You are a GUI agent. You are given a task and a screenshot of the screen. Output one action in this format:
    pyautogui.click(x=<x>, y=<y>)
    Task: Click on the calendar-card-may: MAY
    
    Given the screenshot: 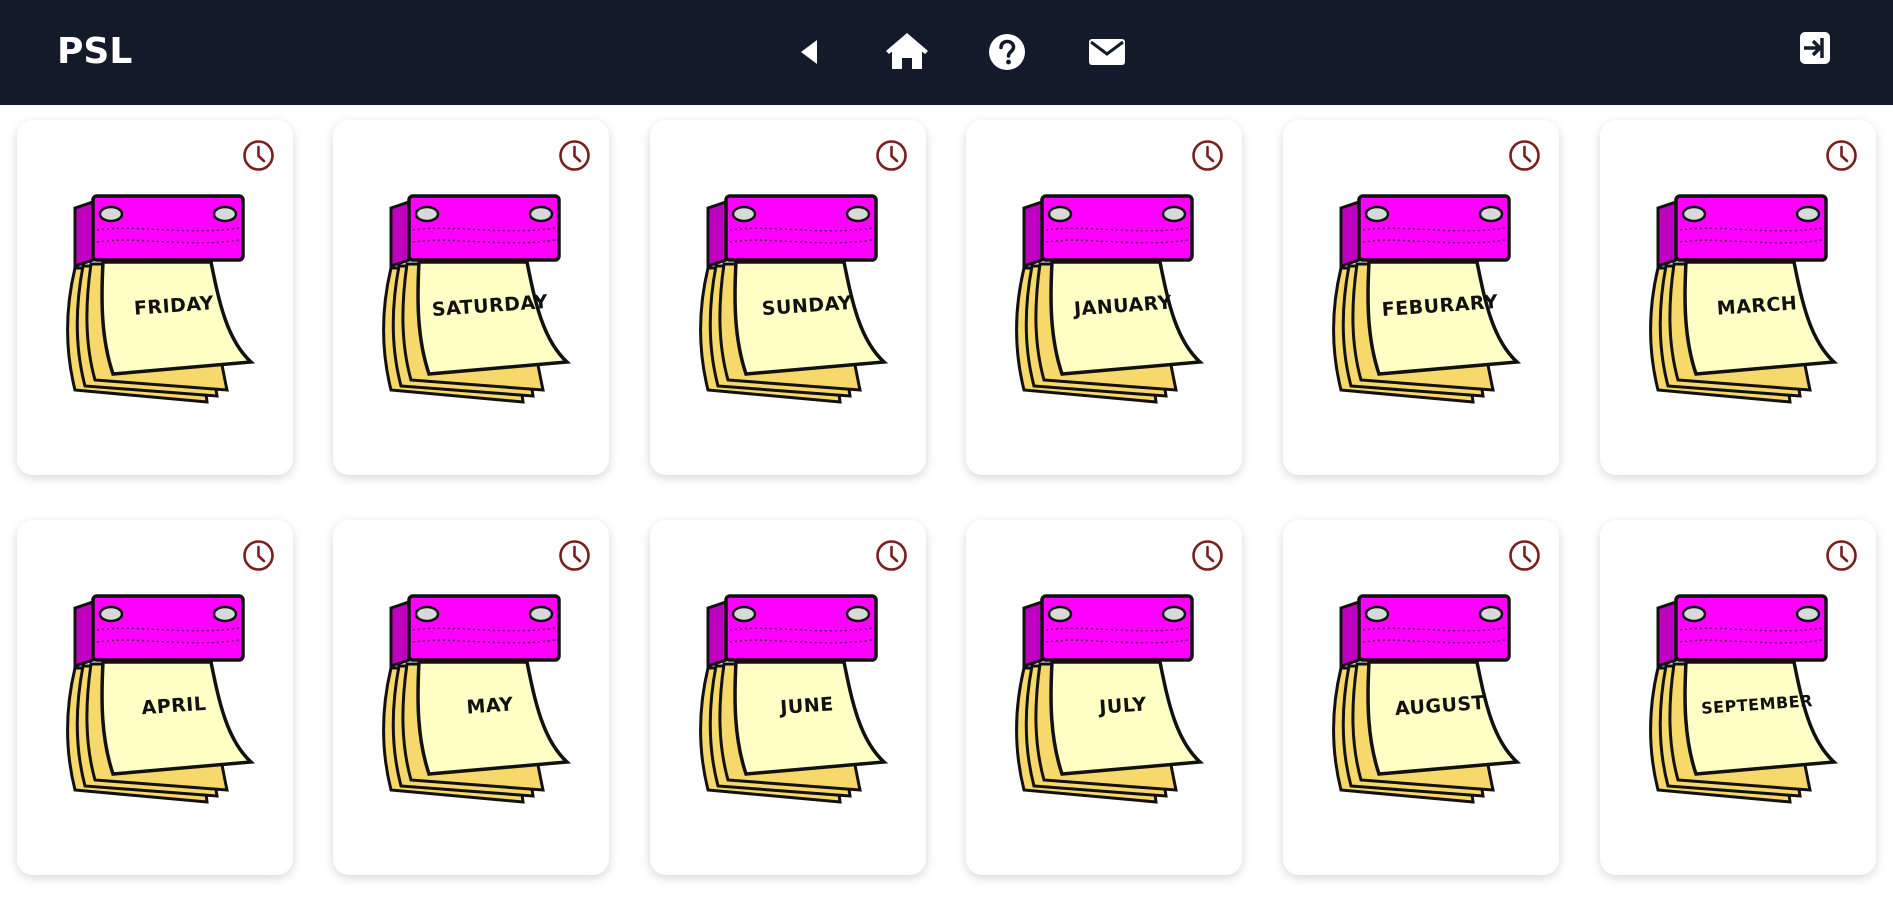 What is the action you would take?
    pyautogui.click(x=471, y=697)
    